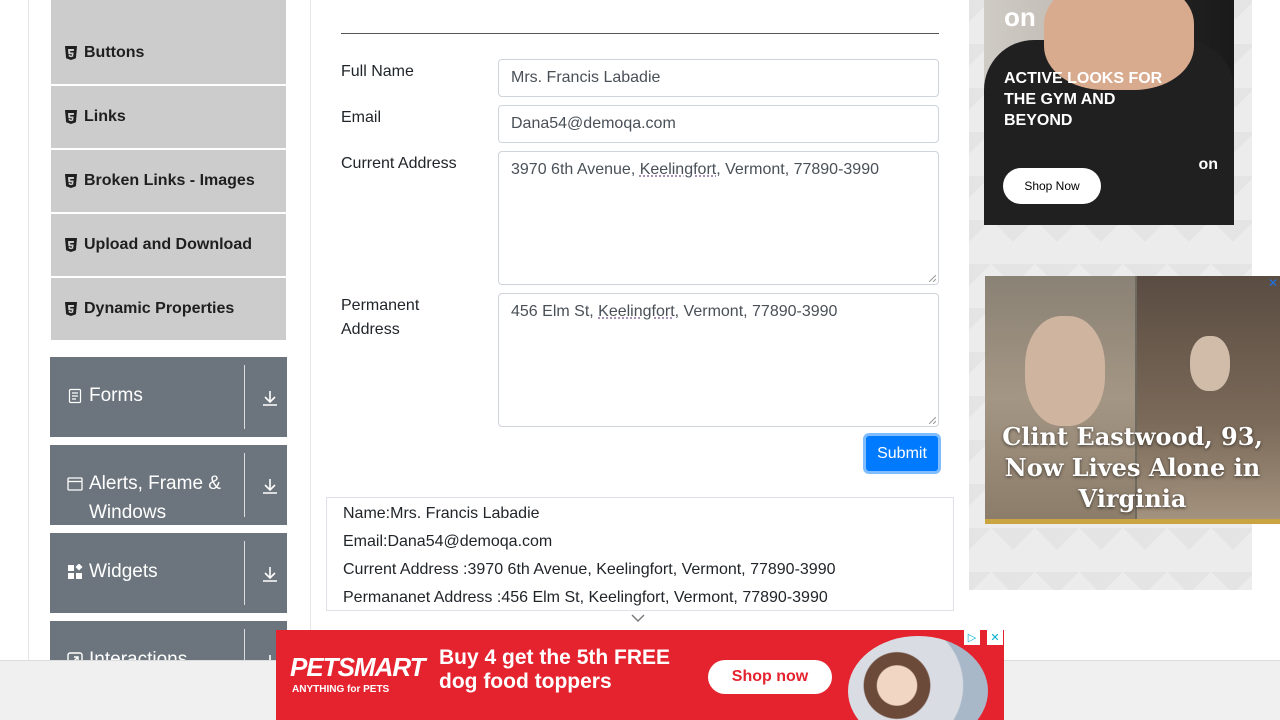 This screenshot has width=1280, height=720. Describe the element at coordinates (114, 52) in the screenshot. I see `sidebar-item-label: Buttons` at that location.